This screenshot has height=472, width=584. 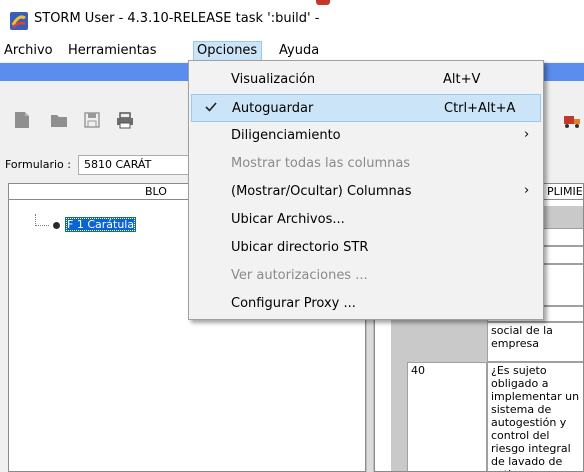 I want to click on menu-item-shortcut: Ctrl+Alt+A, so click(x=480, y=108).